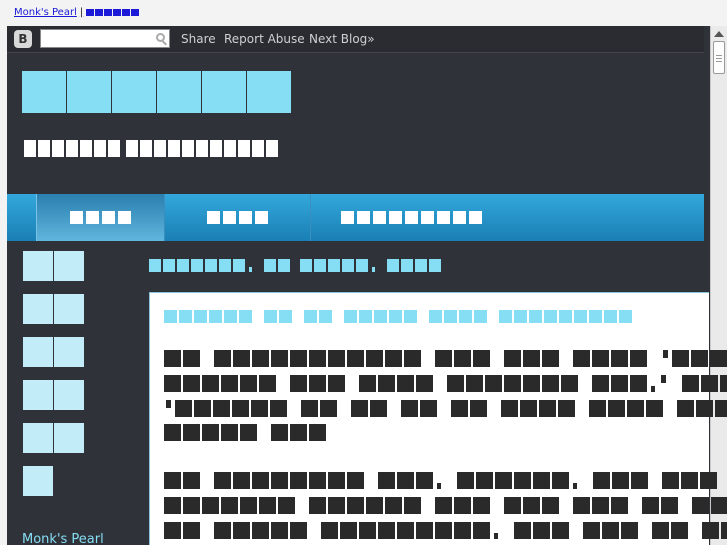 Image resolution: width=727 pixels, height=545 pixels. I want to click on page-tabs, so click(355, 217).